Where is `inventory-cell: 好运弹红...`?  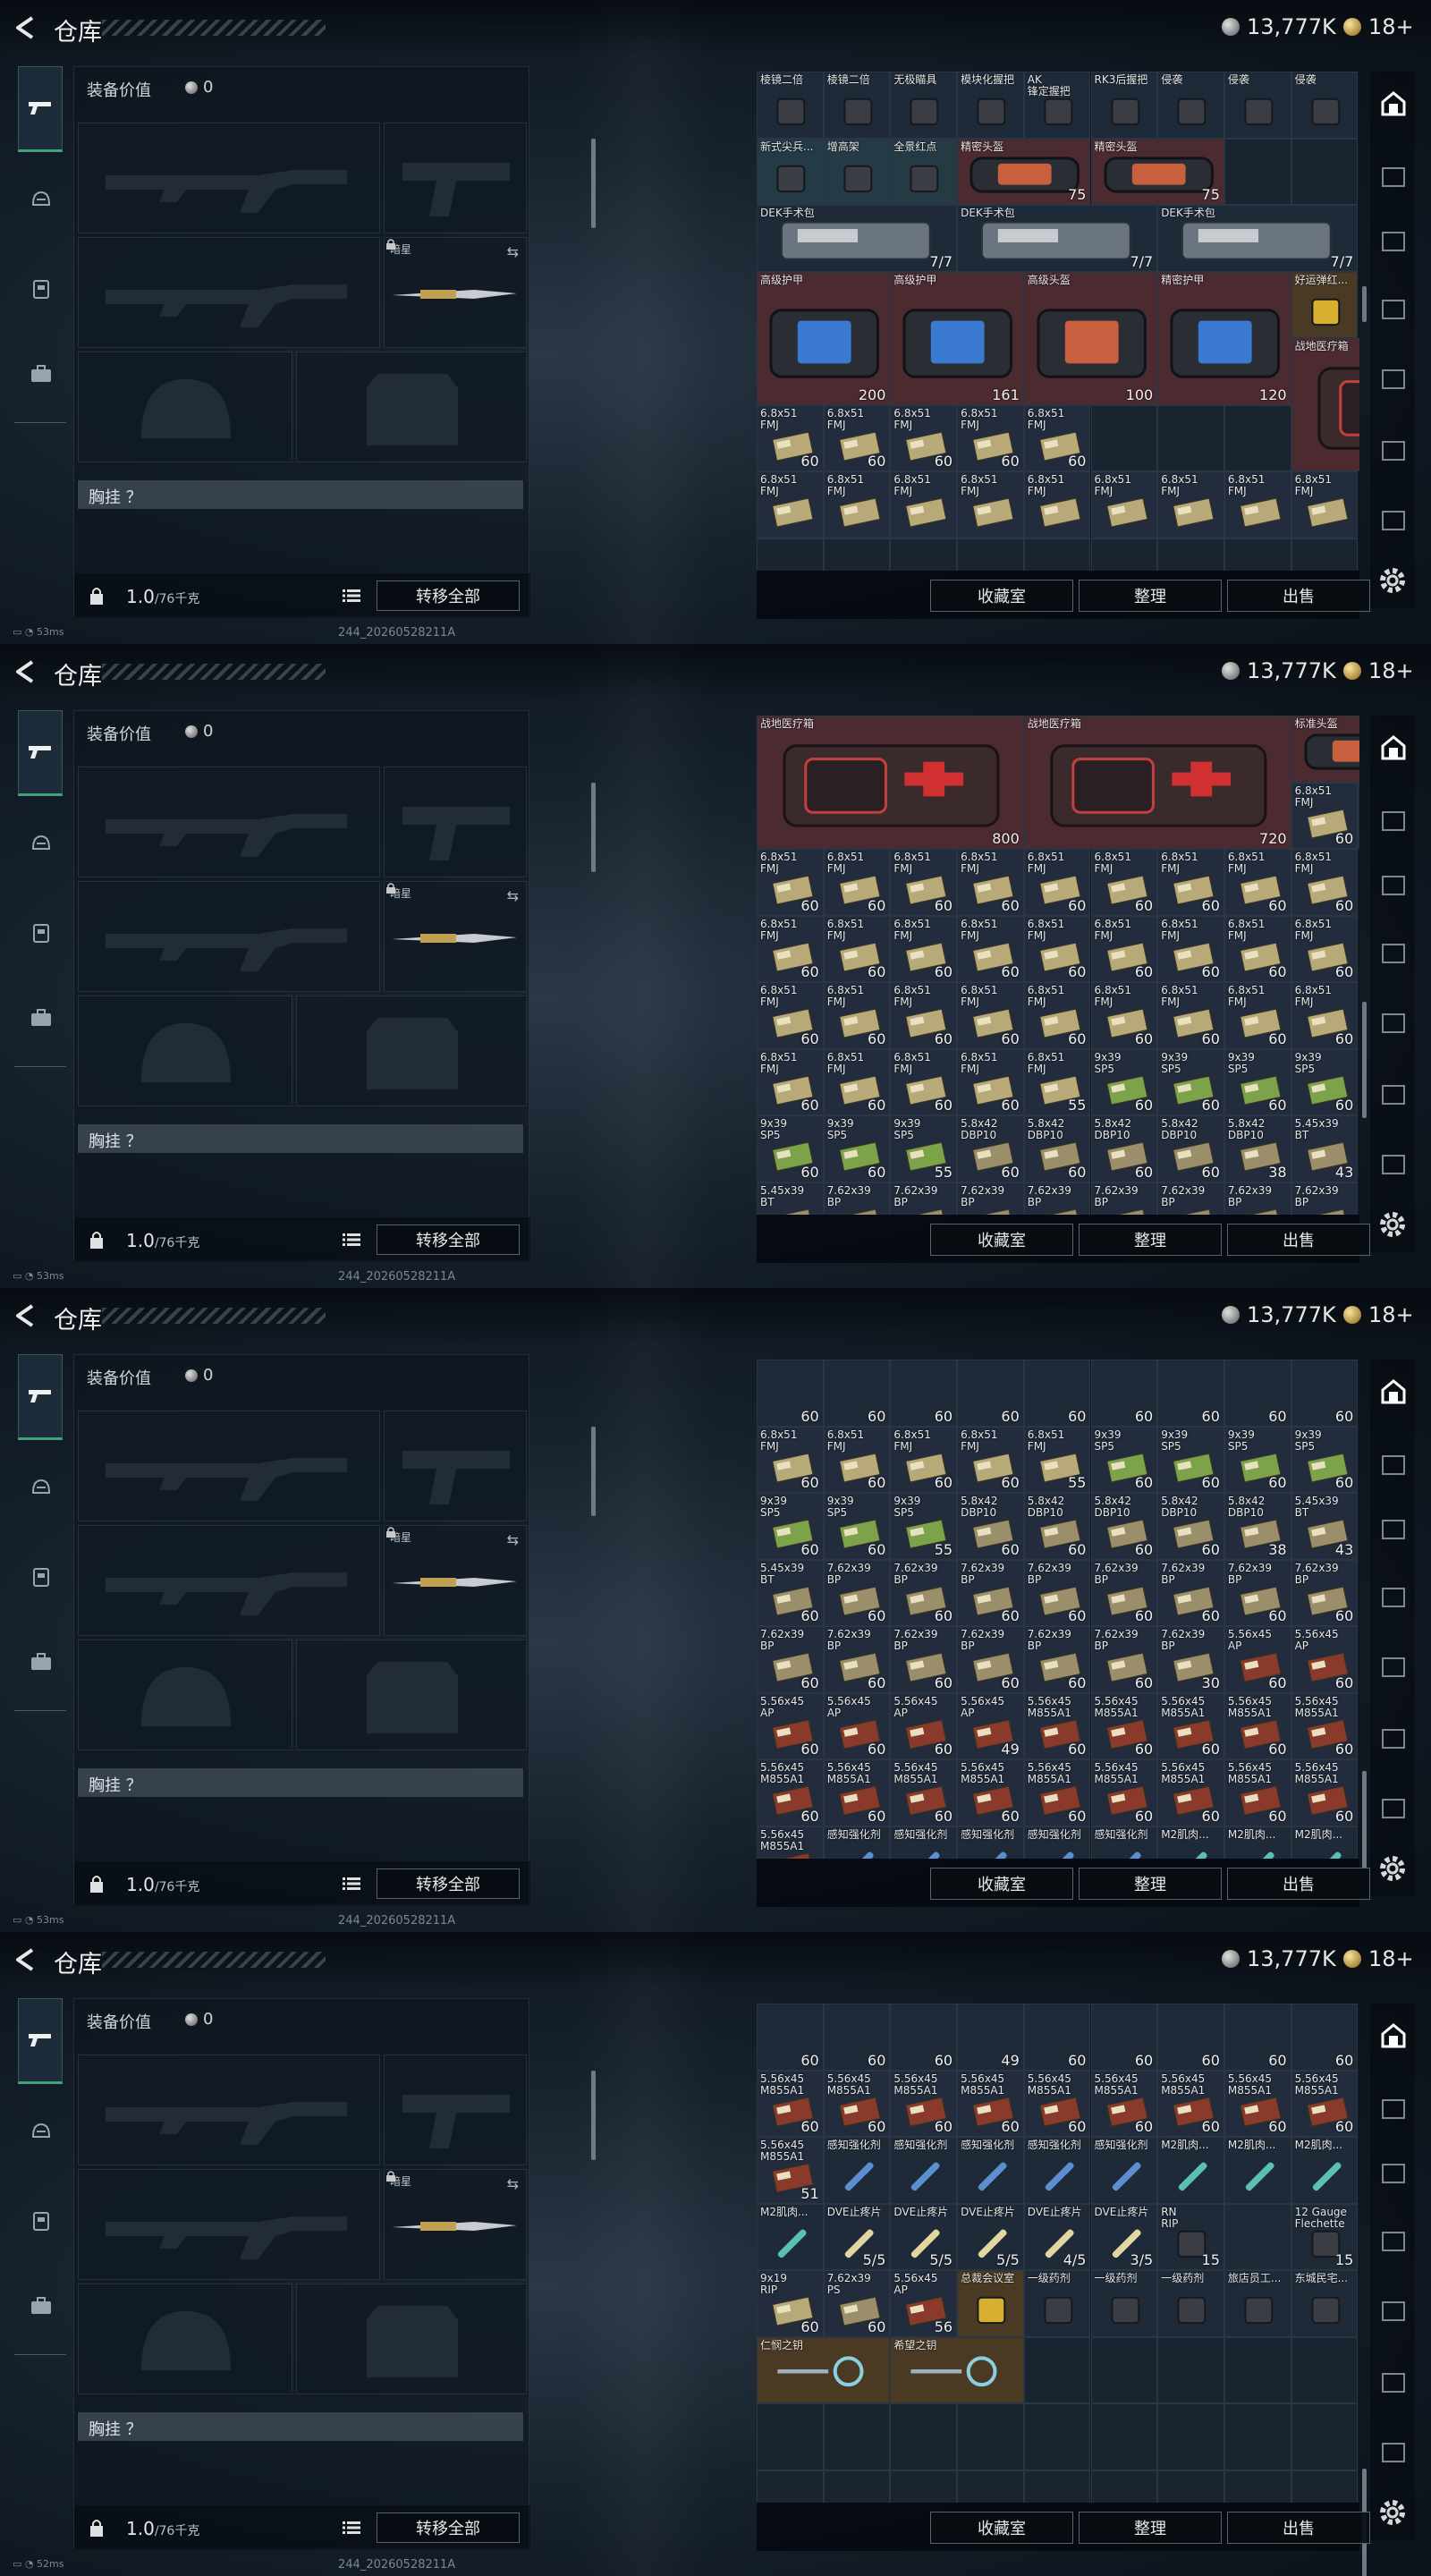 inventory-cell: 好运弹红... is located at coordinates (1325, 304).